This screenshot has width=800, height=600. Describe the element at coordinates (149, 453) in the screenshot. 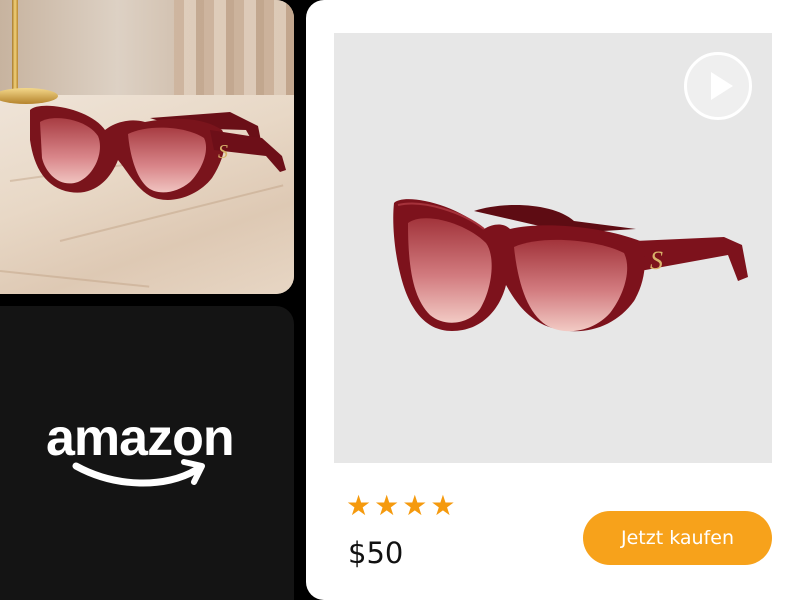

I see `amazon-logo: amazon` at that location.